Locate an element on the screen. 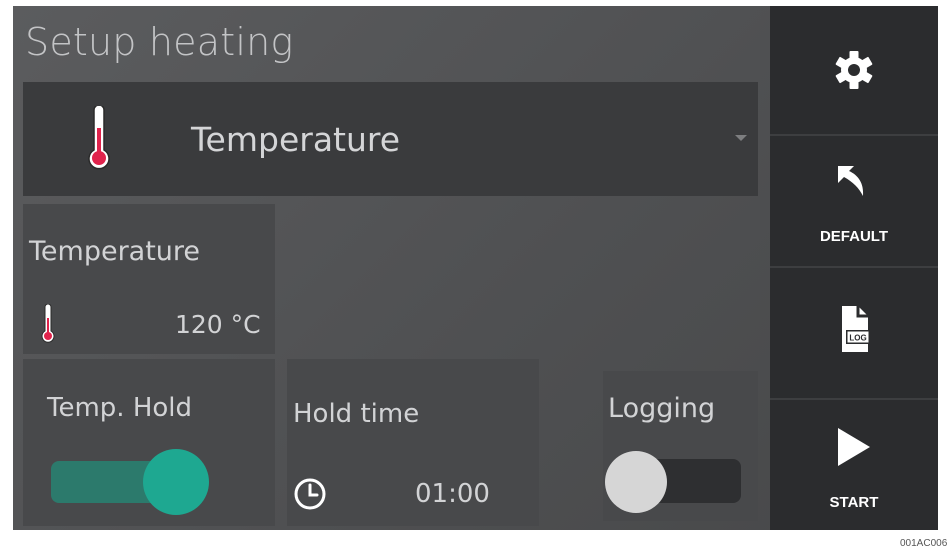 The width and height of the screenshot is (952, 555). hold-time-label: Hold time is located at coordinates (356, 414).